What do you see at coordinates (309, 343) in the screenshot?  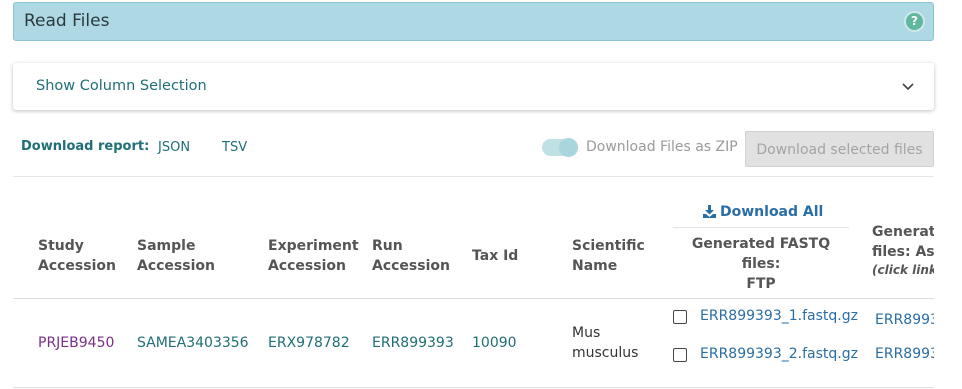 I see `experiment-accession-link: ERX978782` at bounding box center [309, 343].